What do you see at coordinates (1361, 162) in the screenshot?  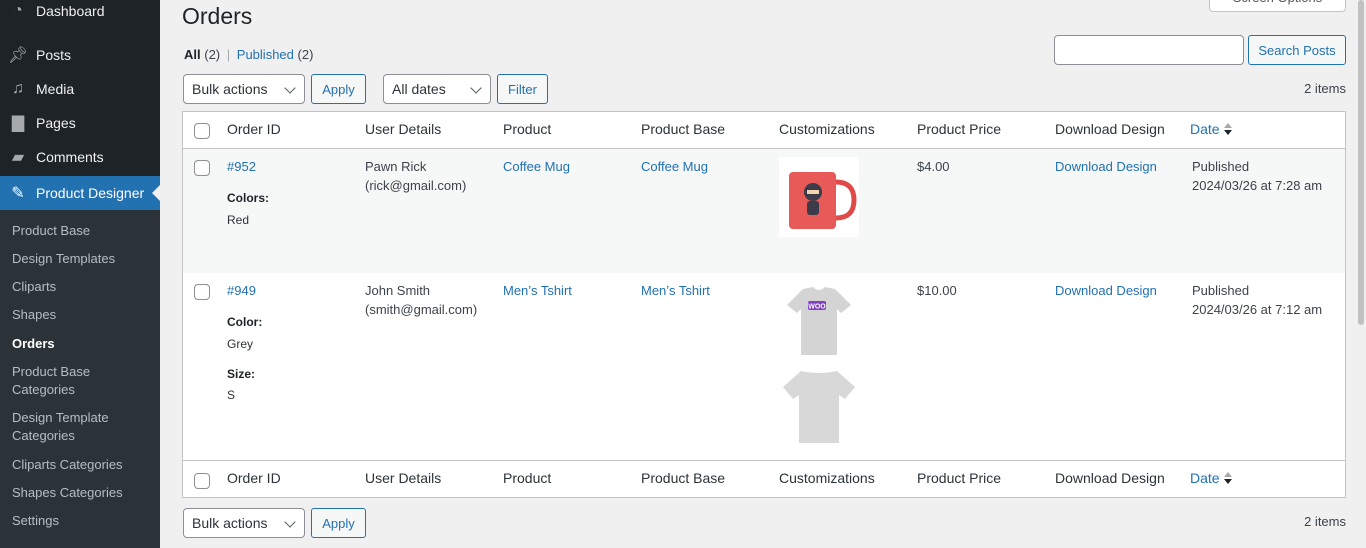 I see `scrollbar-thumb` at bounding box center [1361, 162].